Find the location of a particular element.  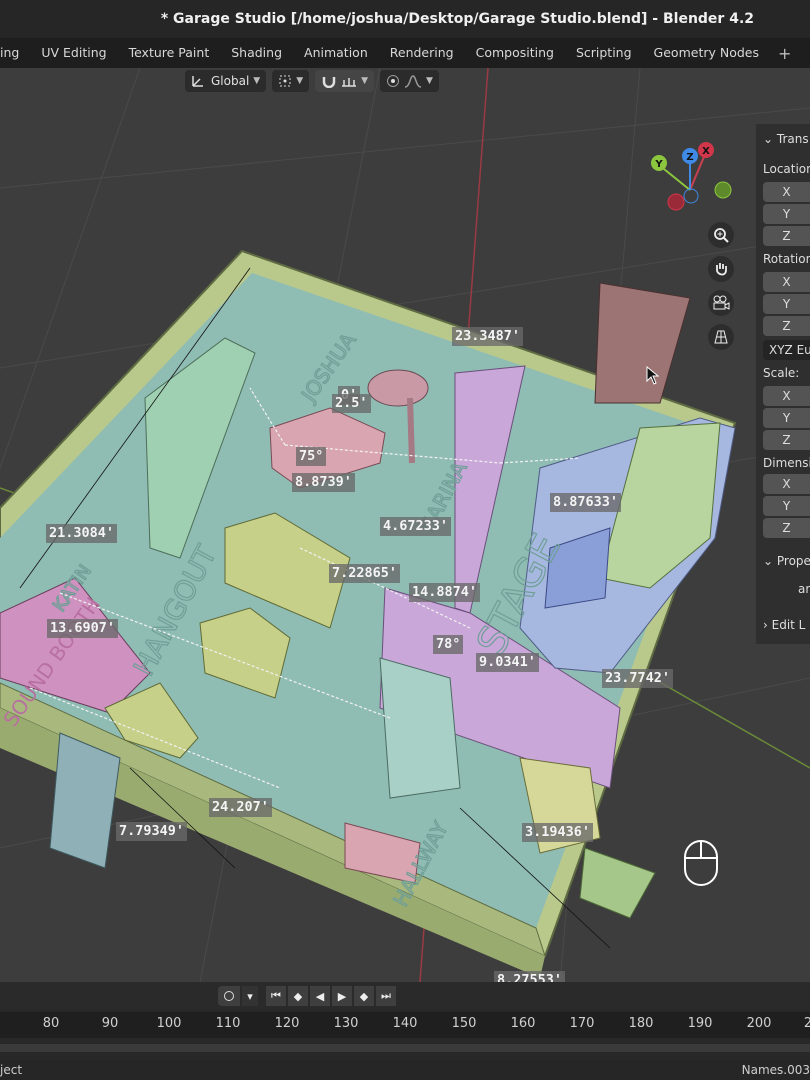

transform-panel-header: ⌄ Trans is located at coordinates (783, 139).